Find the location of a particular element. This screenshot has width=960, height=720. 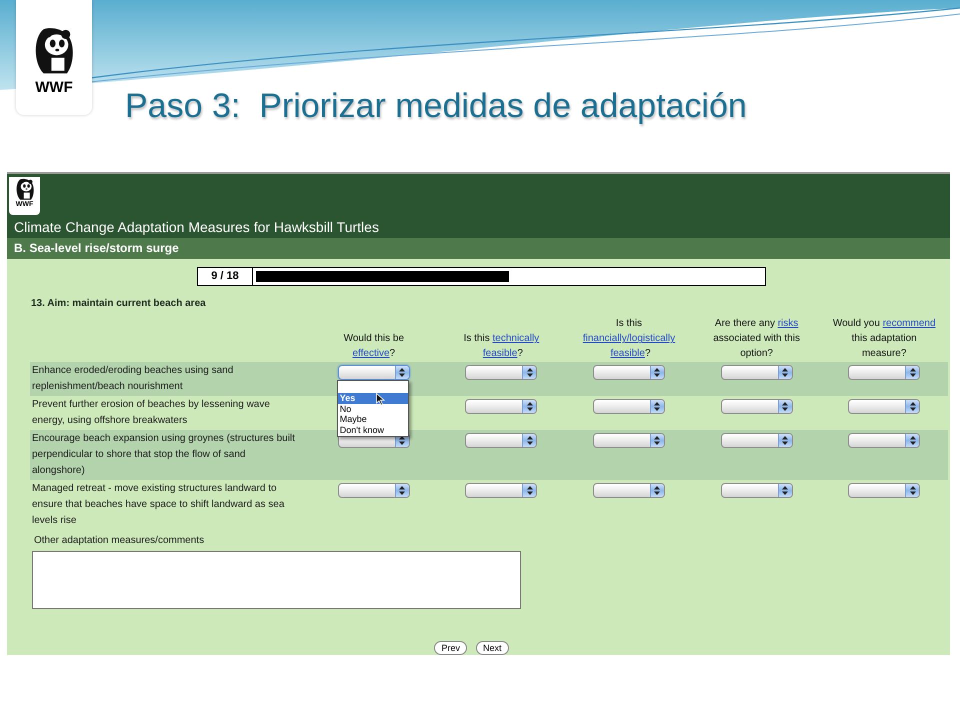

column-header: Are there any risks associated with this option? is located at coordinates (756, 339).